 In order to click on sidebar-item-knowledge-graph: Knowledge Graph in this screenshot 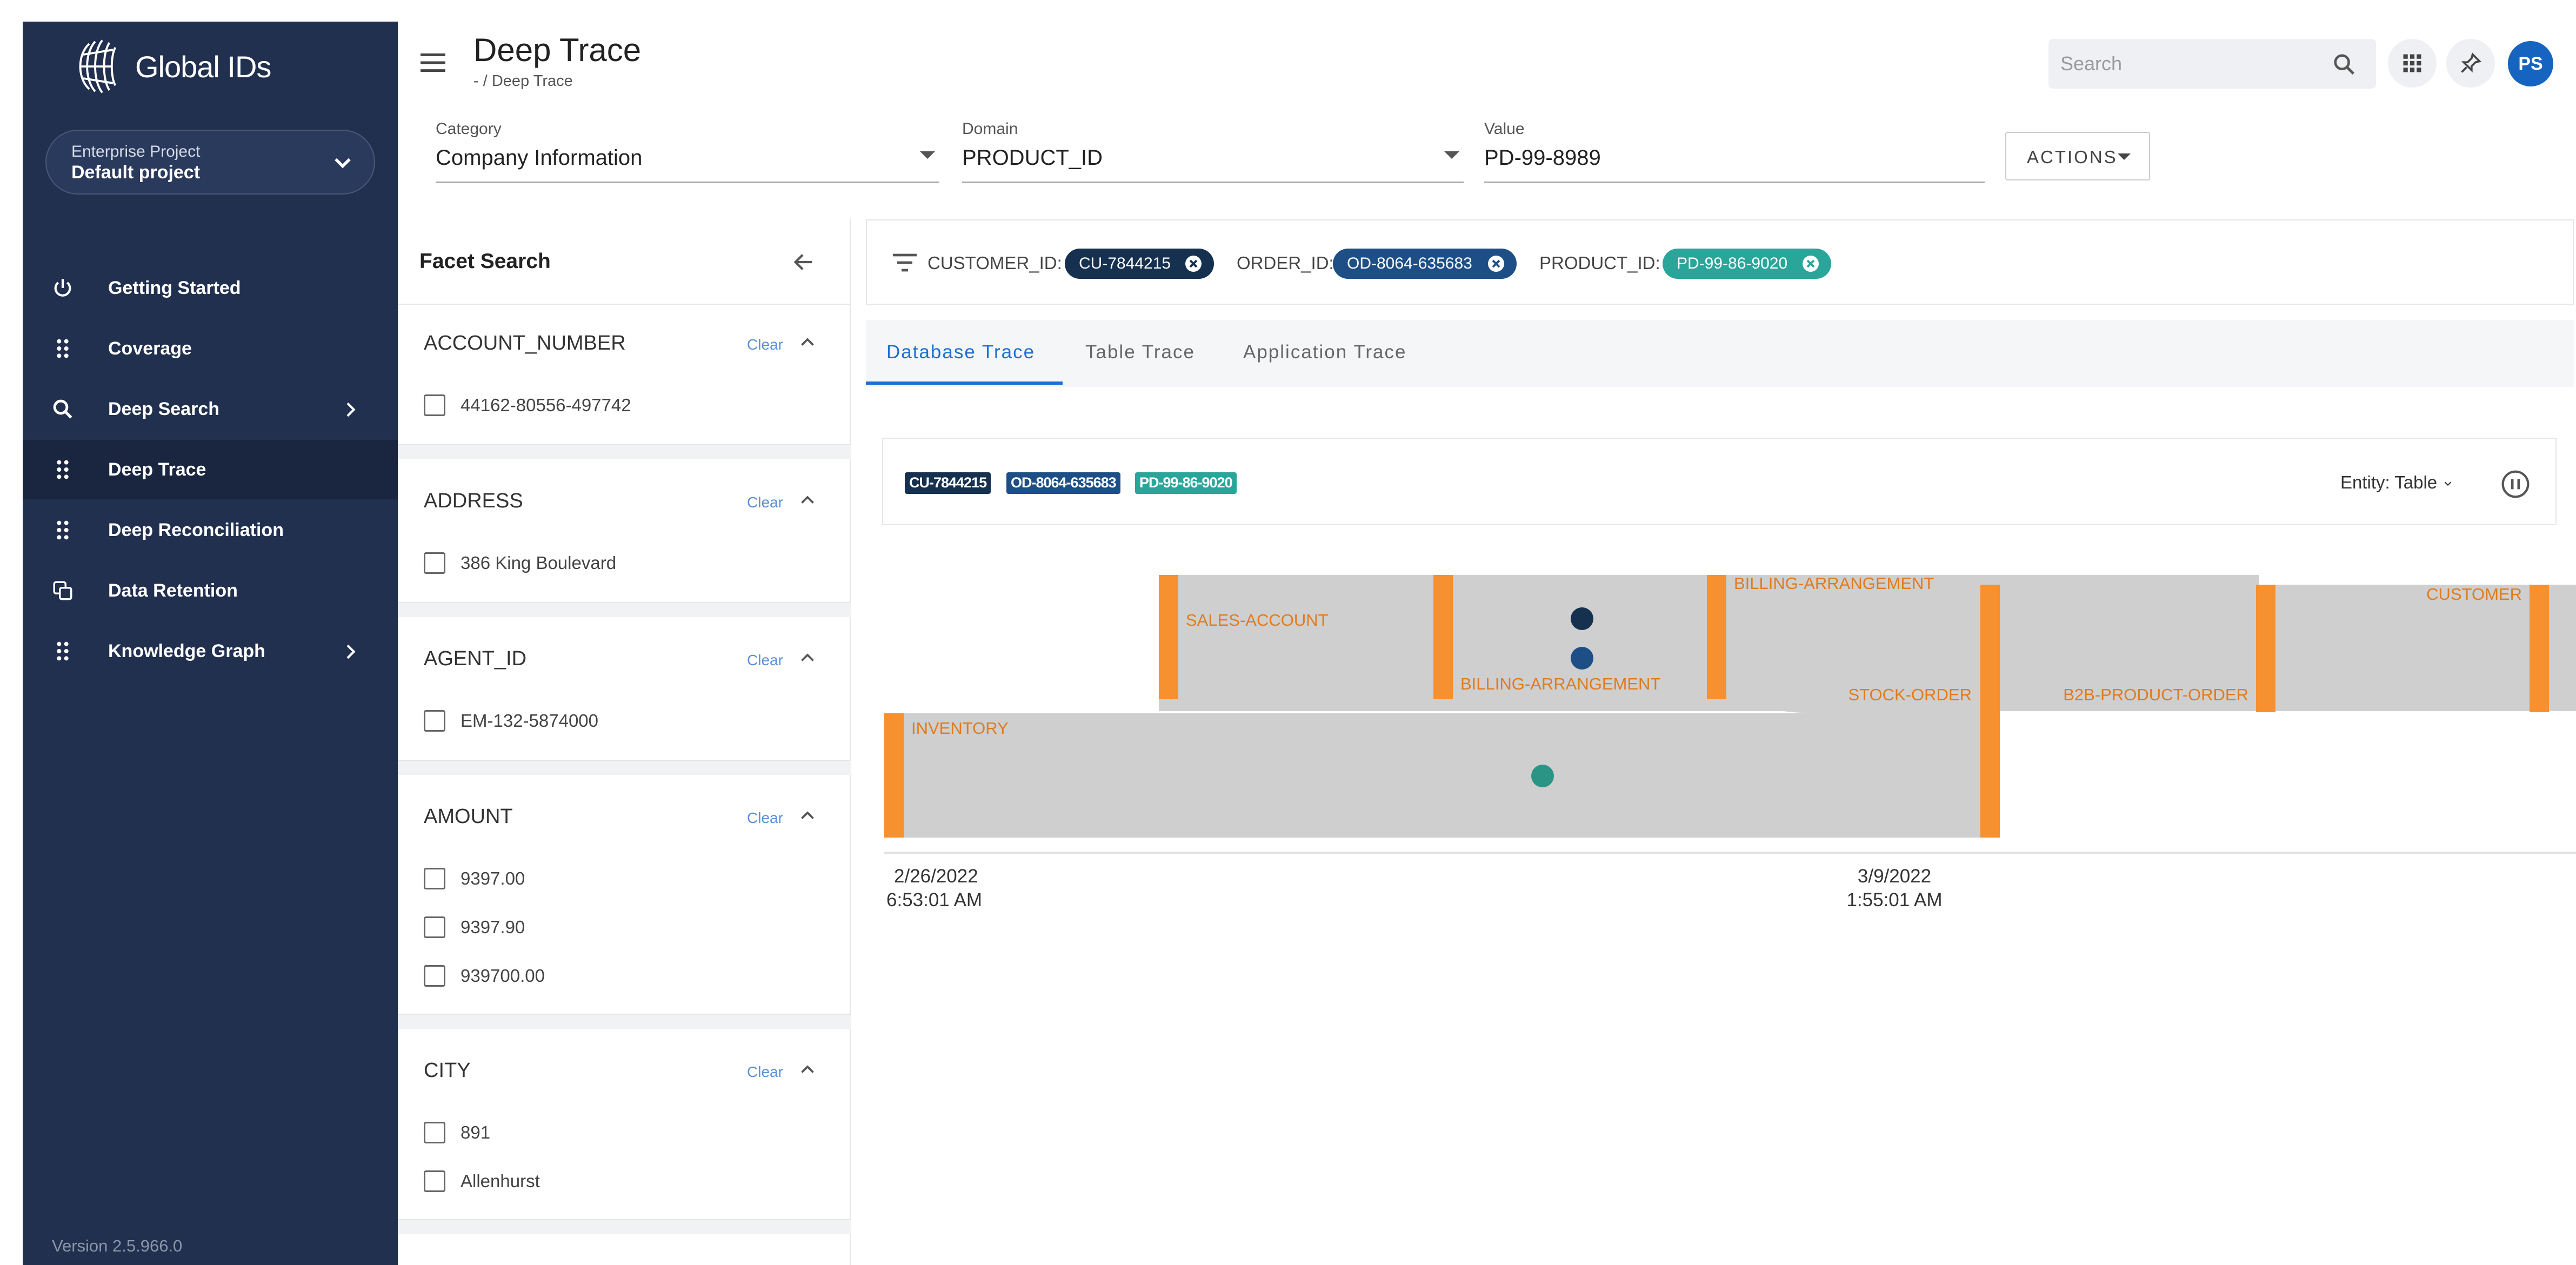, I will do `click(210, 651)`.